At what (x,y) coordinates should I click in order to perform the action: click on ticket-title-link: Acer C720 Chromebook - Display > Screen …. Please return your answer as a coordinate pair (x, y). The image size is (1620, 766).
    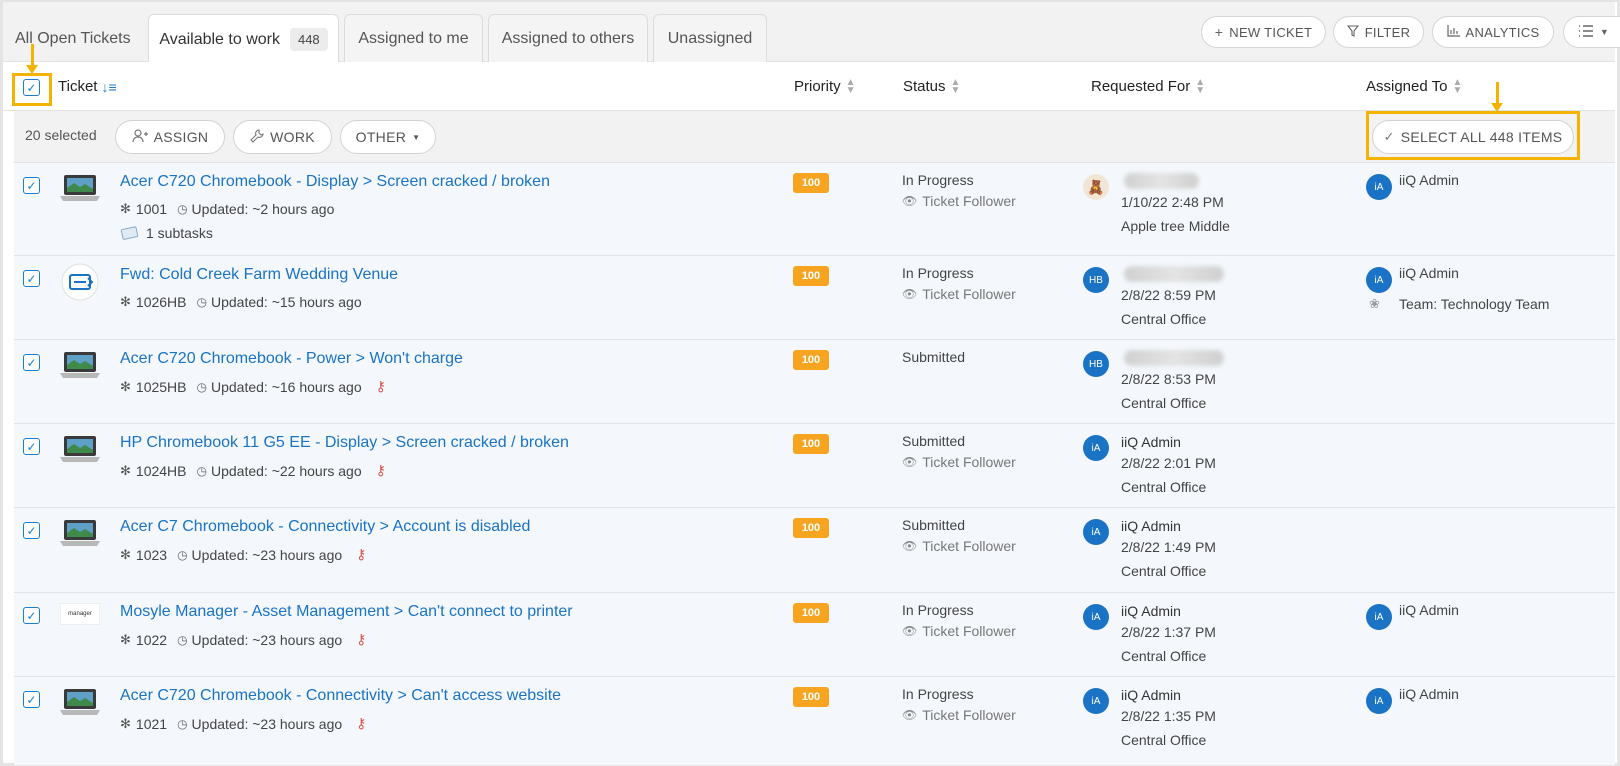
    Looking at the image, I should click on (335, 182).